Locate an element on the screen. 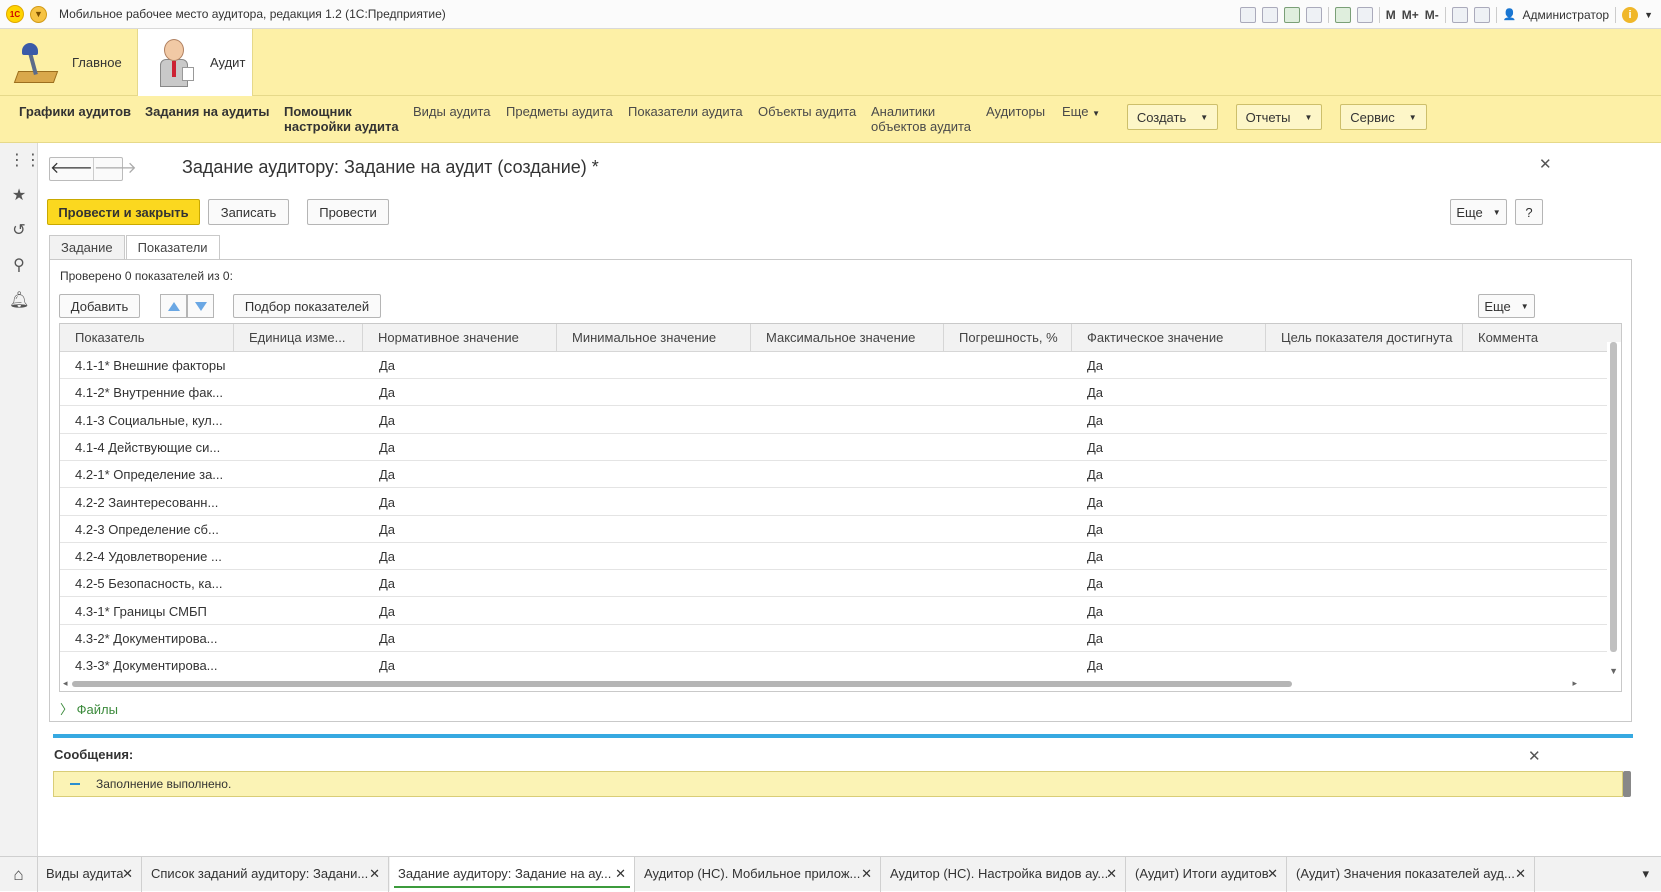 This screenshot has width=1661, height=892. window-tab: (Аудит) Итоги аудитов ✕ is located at coordinates (1207, 874).